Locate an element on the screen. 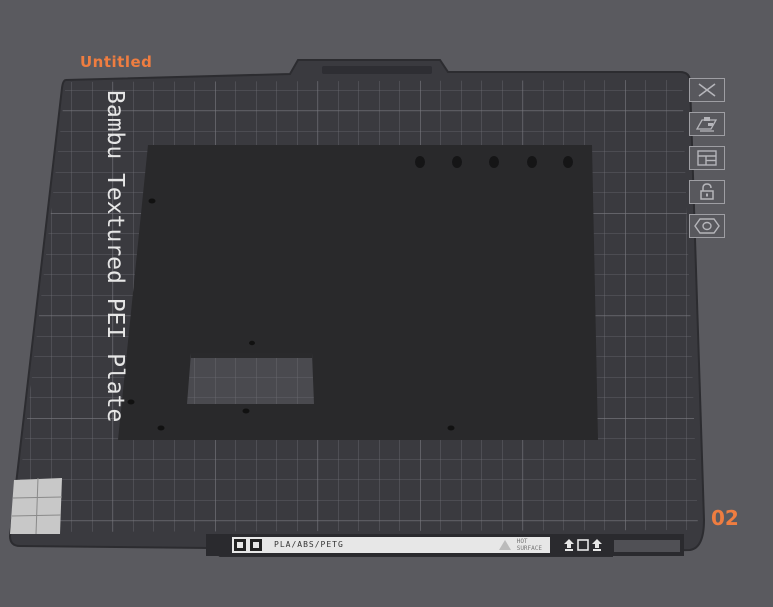 This screenshot has height=607, width=773. square-icon is located at coordinates (583, 545).